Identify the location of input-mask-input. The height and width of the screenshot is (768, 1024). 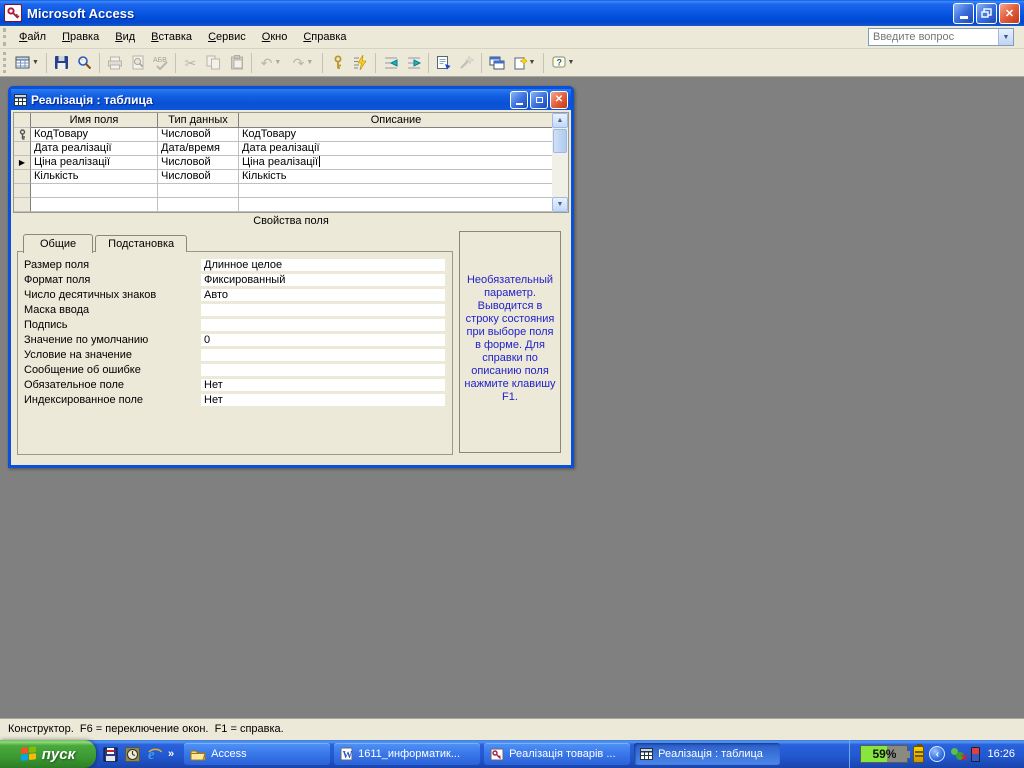
(323, 309).